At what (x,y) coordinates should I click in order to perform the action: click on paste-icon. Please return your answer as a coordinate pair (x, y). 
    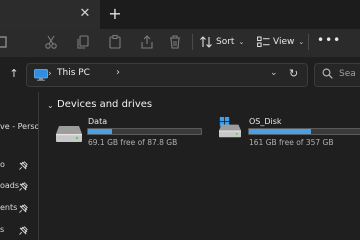
    Looking at the image, I should click on (115, 42).